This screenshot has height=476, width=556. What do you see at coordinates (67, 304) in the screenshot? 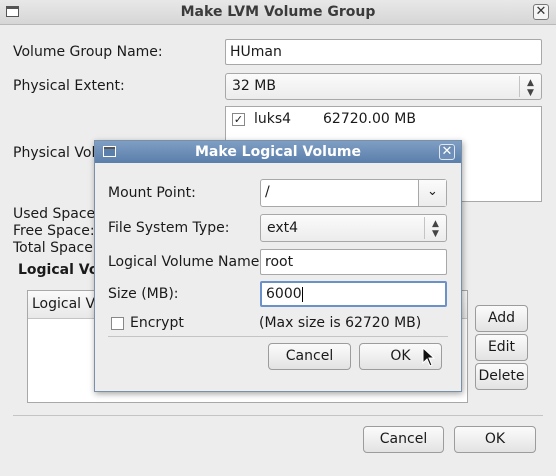
I see `lv-column-header: Logical Vo` at bounding box center [67, 304].